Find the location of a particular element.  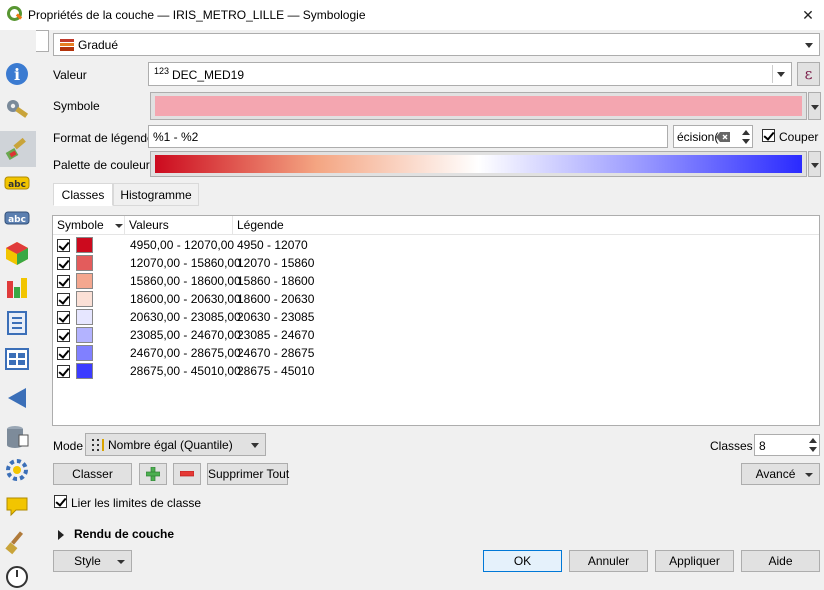

svg-text: i is located at coordinates (17, 74).